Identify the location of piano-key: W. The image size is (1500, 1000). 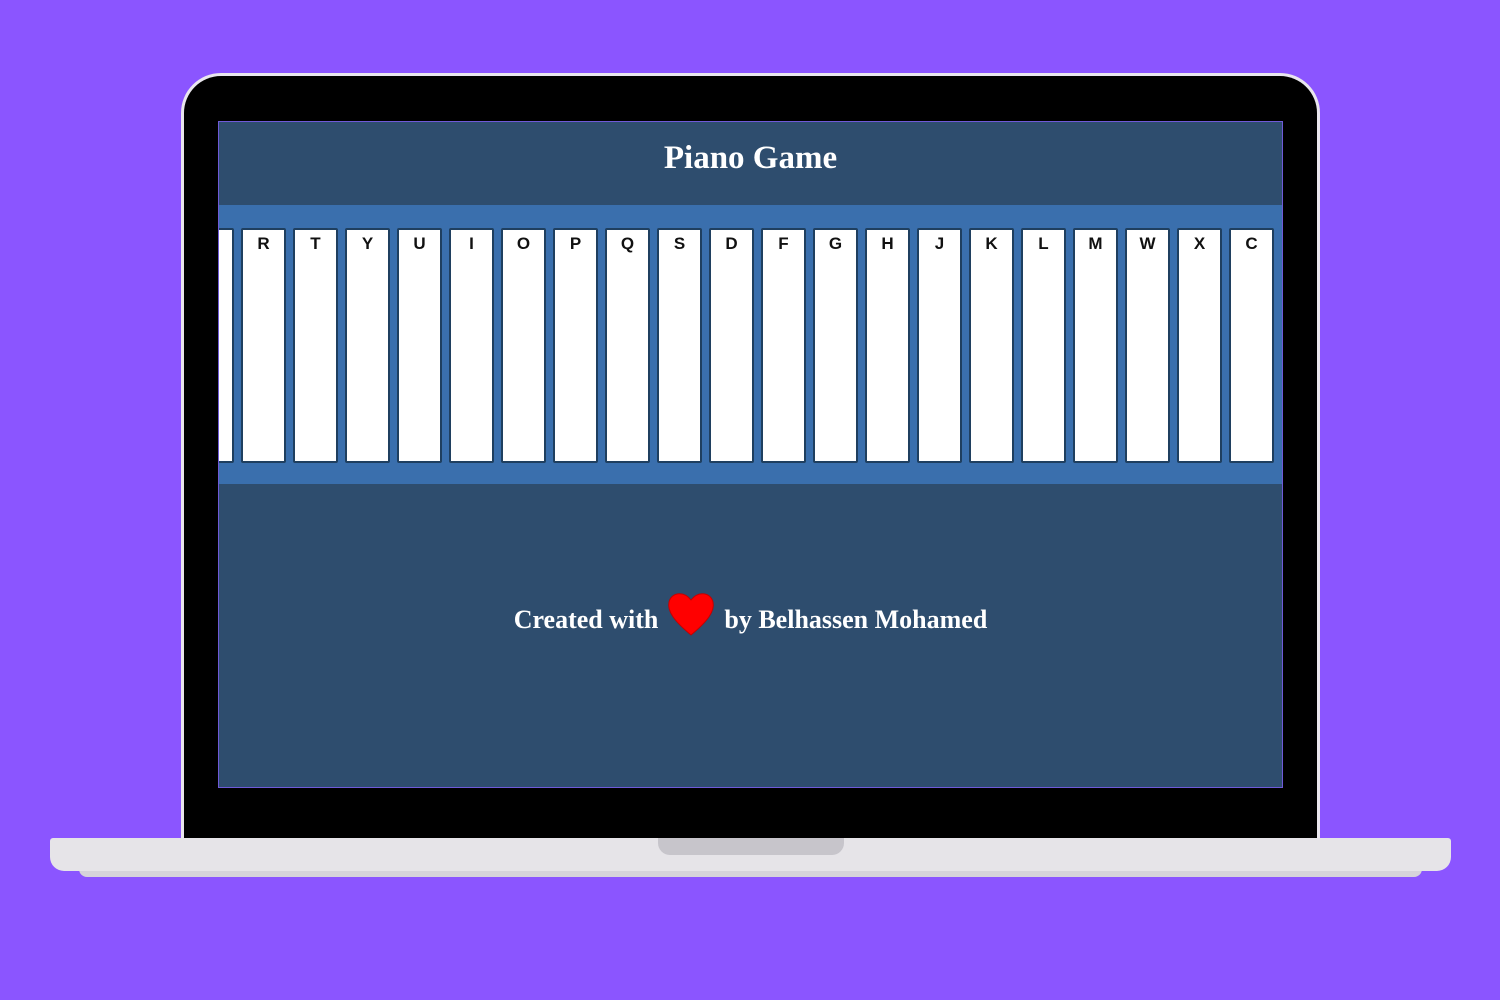
(1147, 345).